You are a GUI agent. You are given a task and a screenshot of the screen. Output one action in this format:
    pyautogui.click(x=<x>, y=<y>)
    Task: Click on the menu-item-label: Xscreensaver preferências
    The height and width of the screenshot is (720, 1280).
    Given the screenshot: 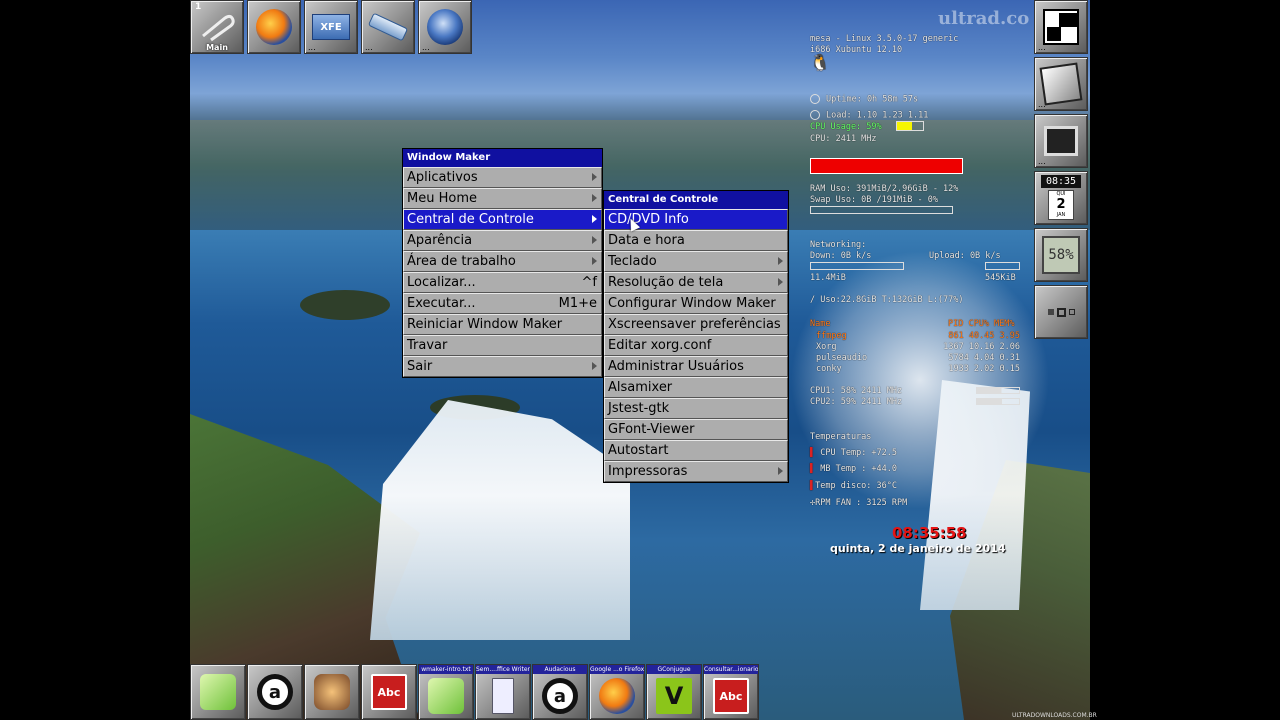 What is the action you would take?
    pyautogui.click(x=694, y=324)
    